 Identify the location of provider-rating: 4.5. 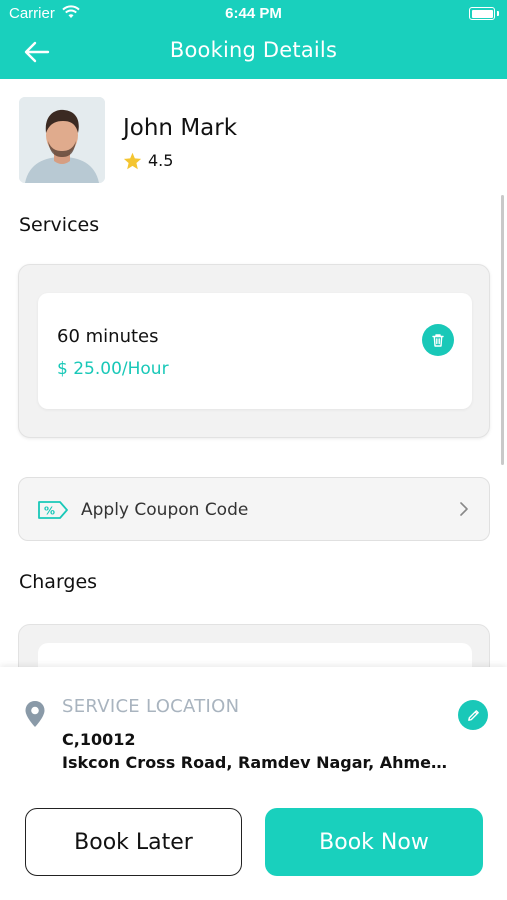
(148, 160).